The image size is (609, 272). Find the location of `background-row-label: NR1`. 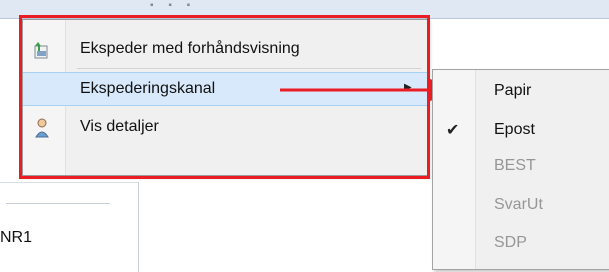

background-row-label: NR1 is located at coordinates (16, 237).